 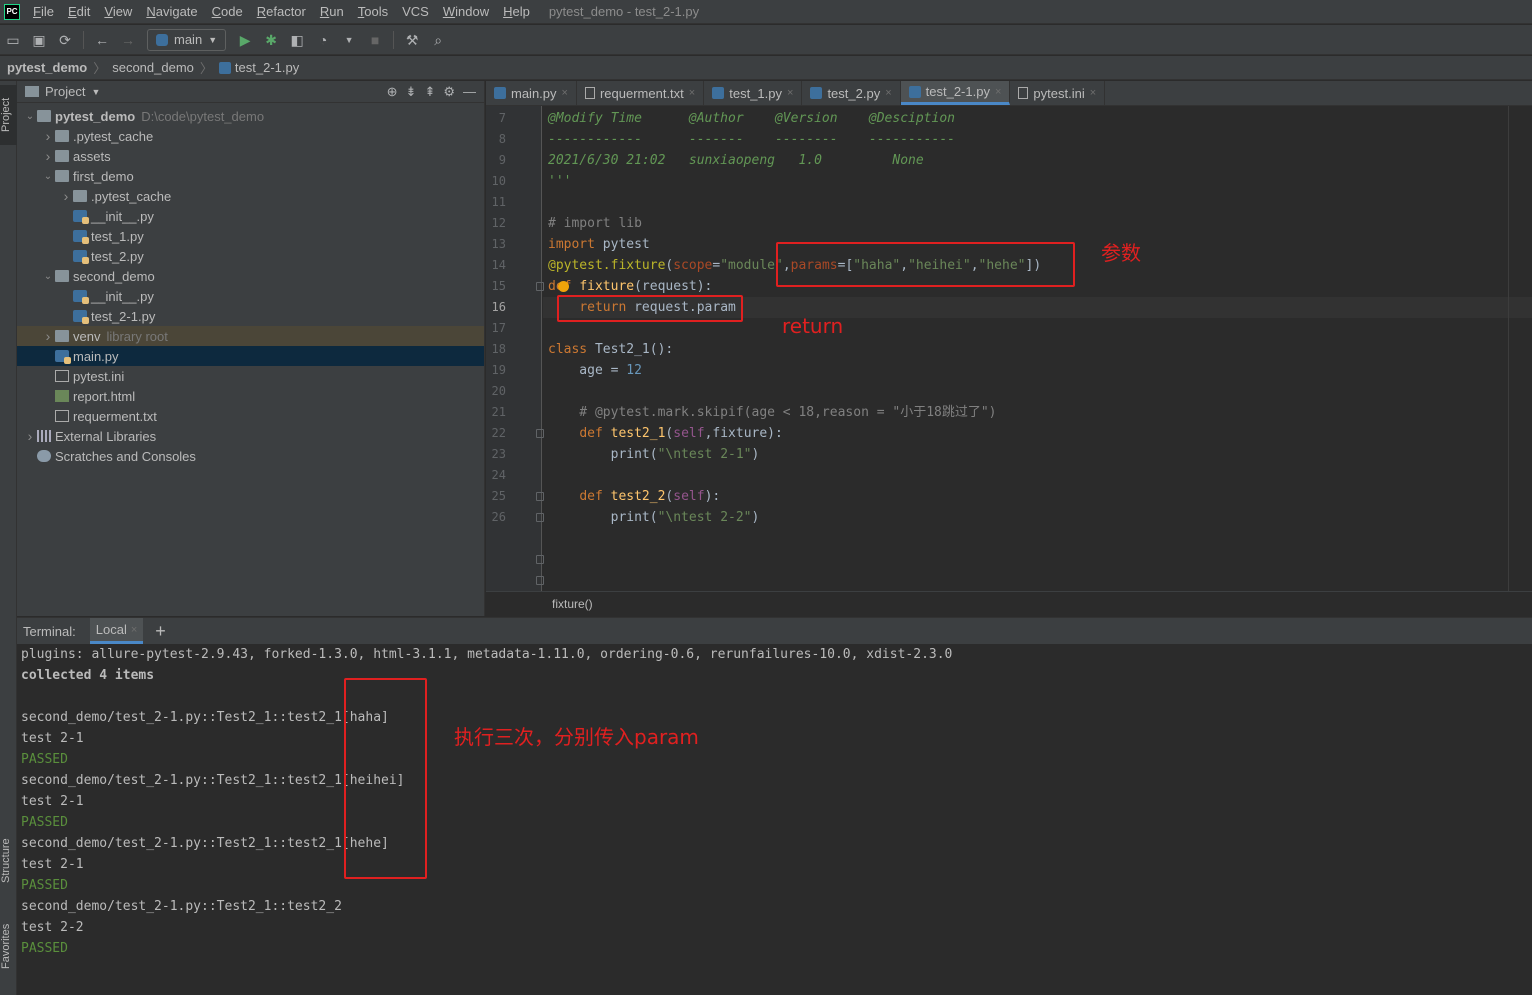 What do you see at coordinates (250, 336) in the screenshot?
I see `tree-item: › venv library root` at bounding box center [250, 336].